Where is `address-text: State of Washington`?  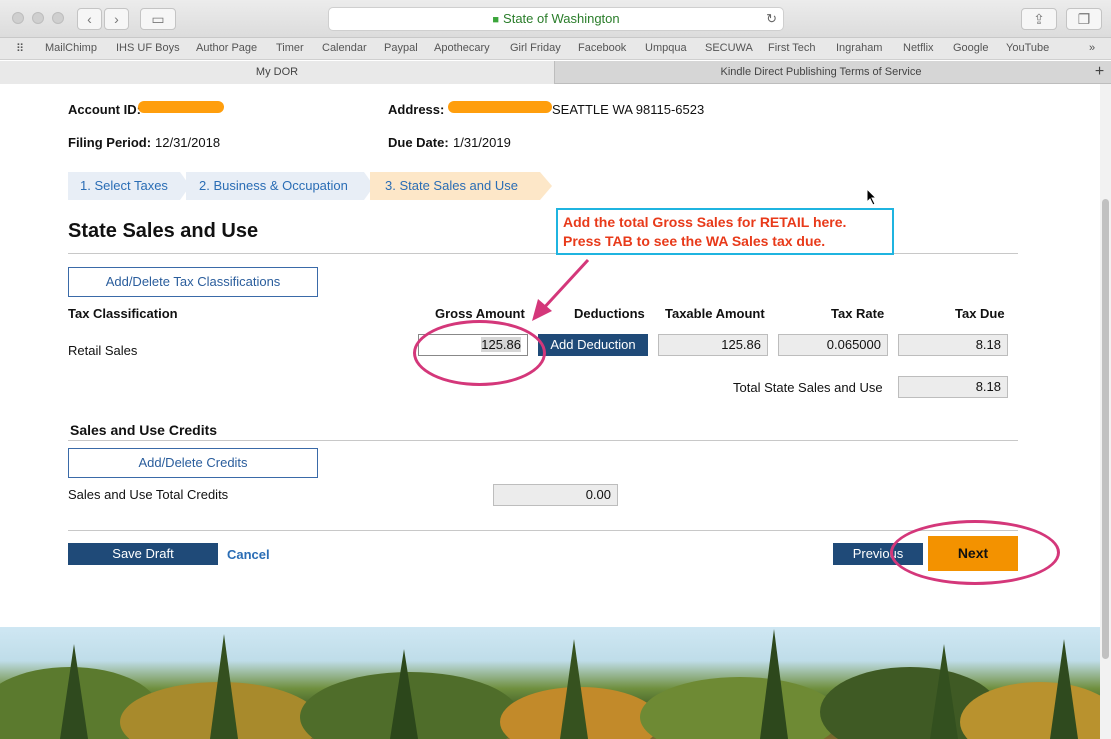 address-text: State of Washington is located at coordinates (561, 18).